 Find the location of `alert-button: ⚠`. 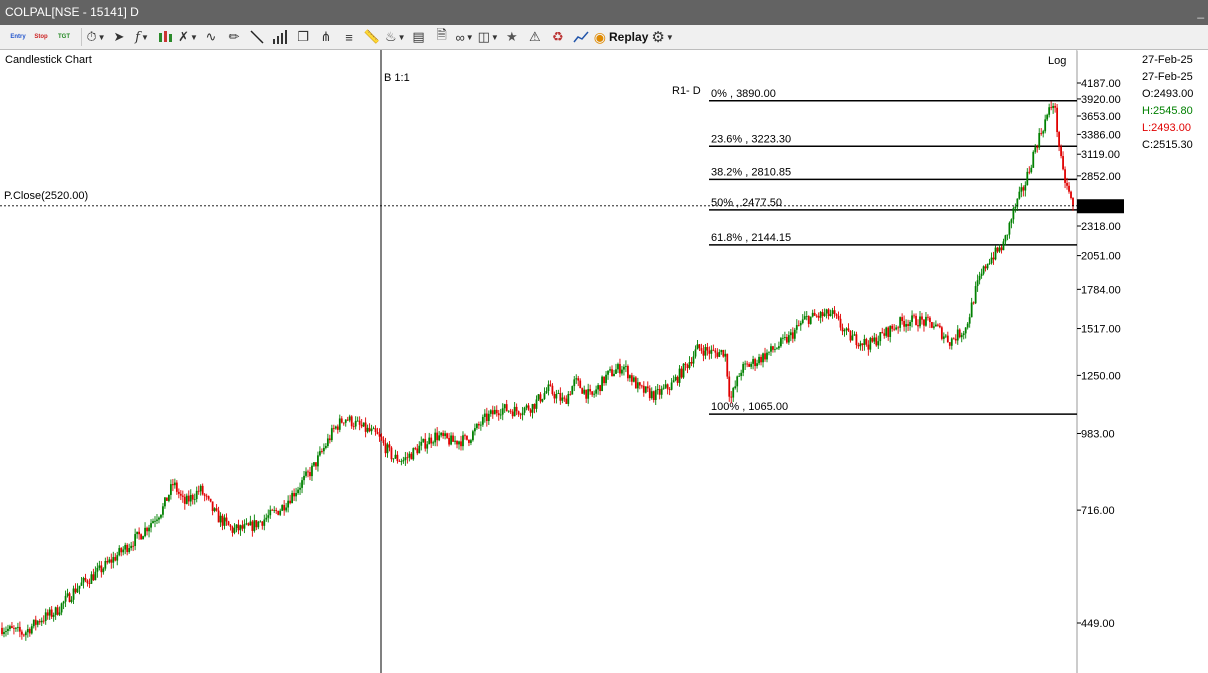

alert-button: ⚠ is located at coordinates (535, 37).